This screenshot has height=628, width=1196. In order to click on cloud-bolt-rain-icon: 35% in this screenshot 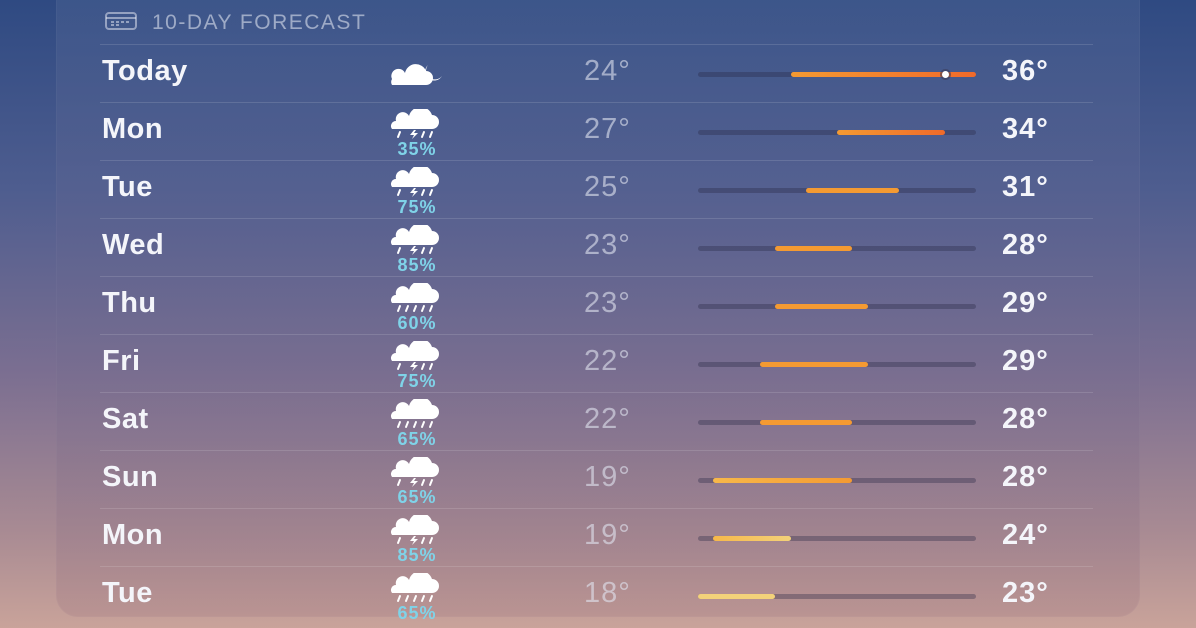, I will do `click(412, 133)`.